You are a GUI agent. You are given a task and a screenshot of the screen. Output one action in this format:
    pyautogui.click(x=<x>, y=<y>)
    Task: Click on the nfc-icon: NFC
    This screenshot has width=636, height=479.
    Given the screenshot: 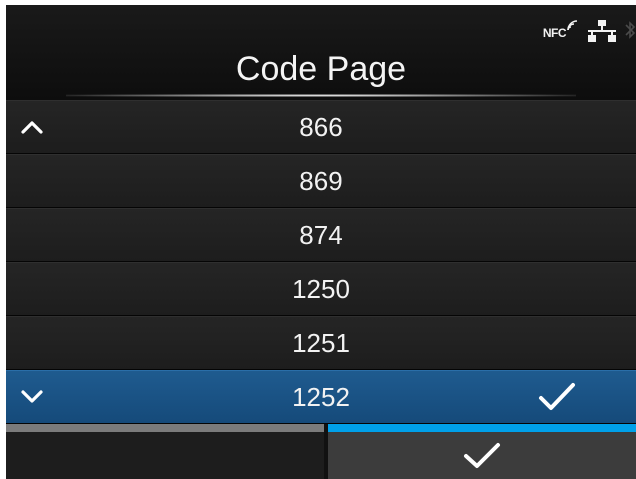 What is the action you would take?
    pyautogui.click(x=561, y=30)
    